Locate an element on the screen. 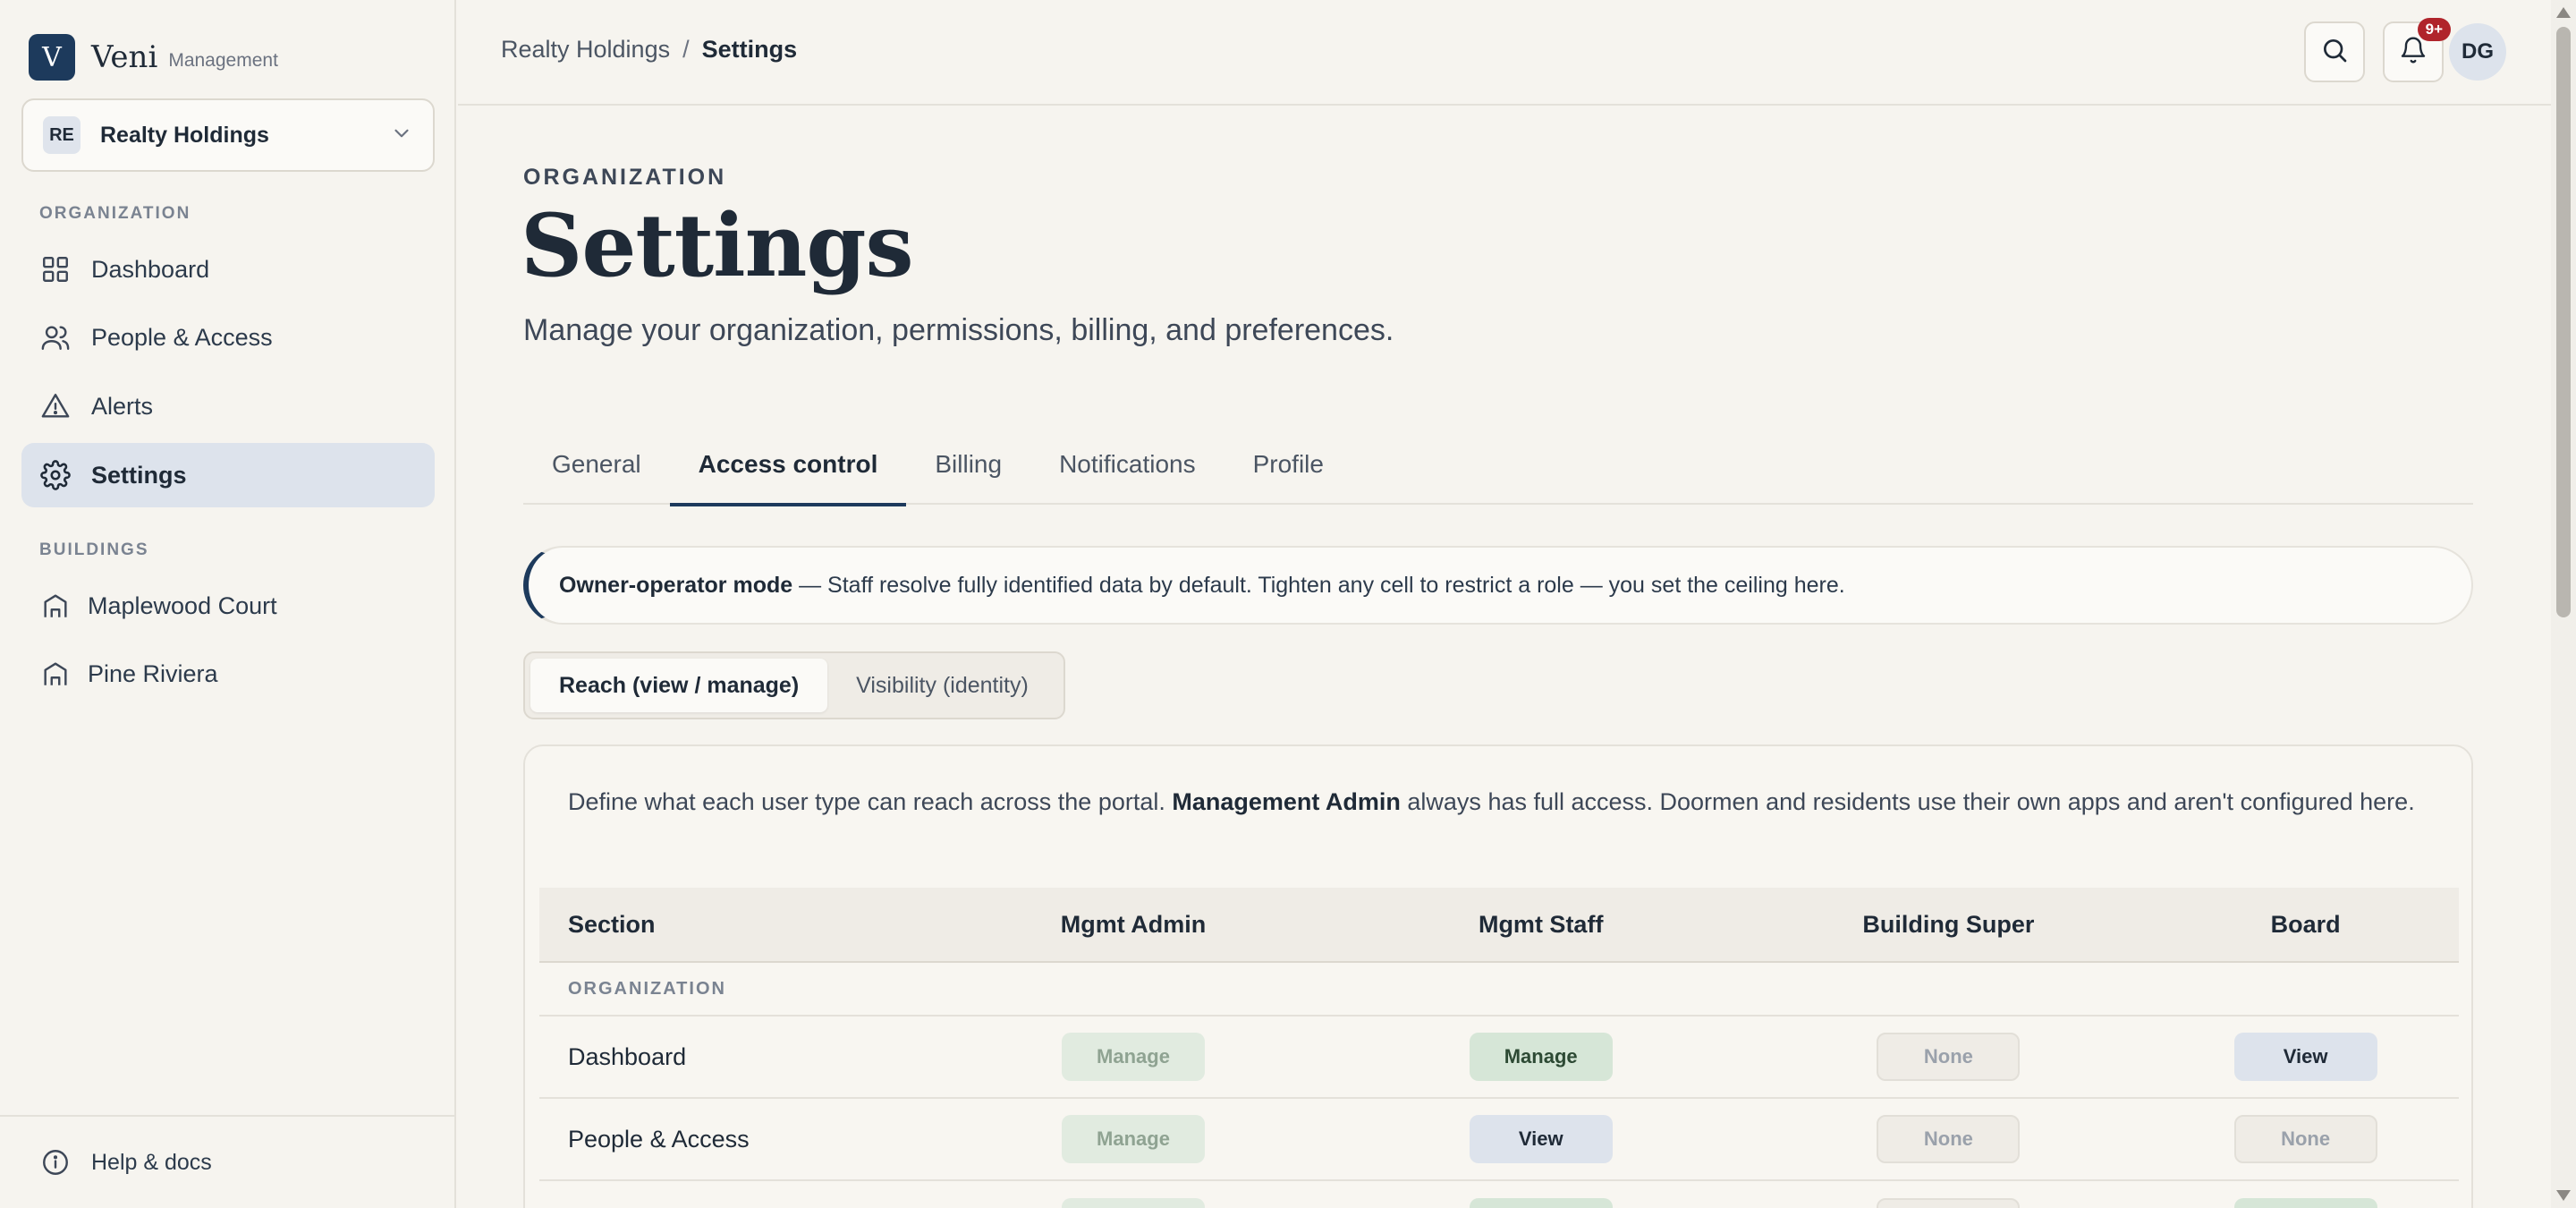 Image resolution: width=2576 pixels, height=1208 pixels. page-scrollbar is located at coordinates (2563, 604).